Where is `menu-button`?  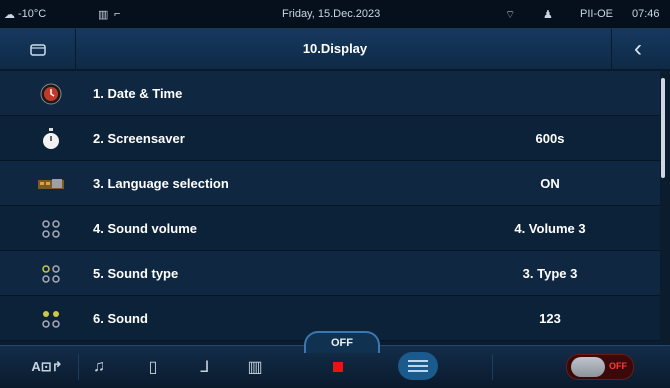 menu-button is located at coordinates (418, 366).